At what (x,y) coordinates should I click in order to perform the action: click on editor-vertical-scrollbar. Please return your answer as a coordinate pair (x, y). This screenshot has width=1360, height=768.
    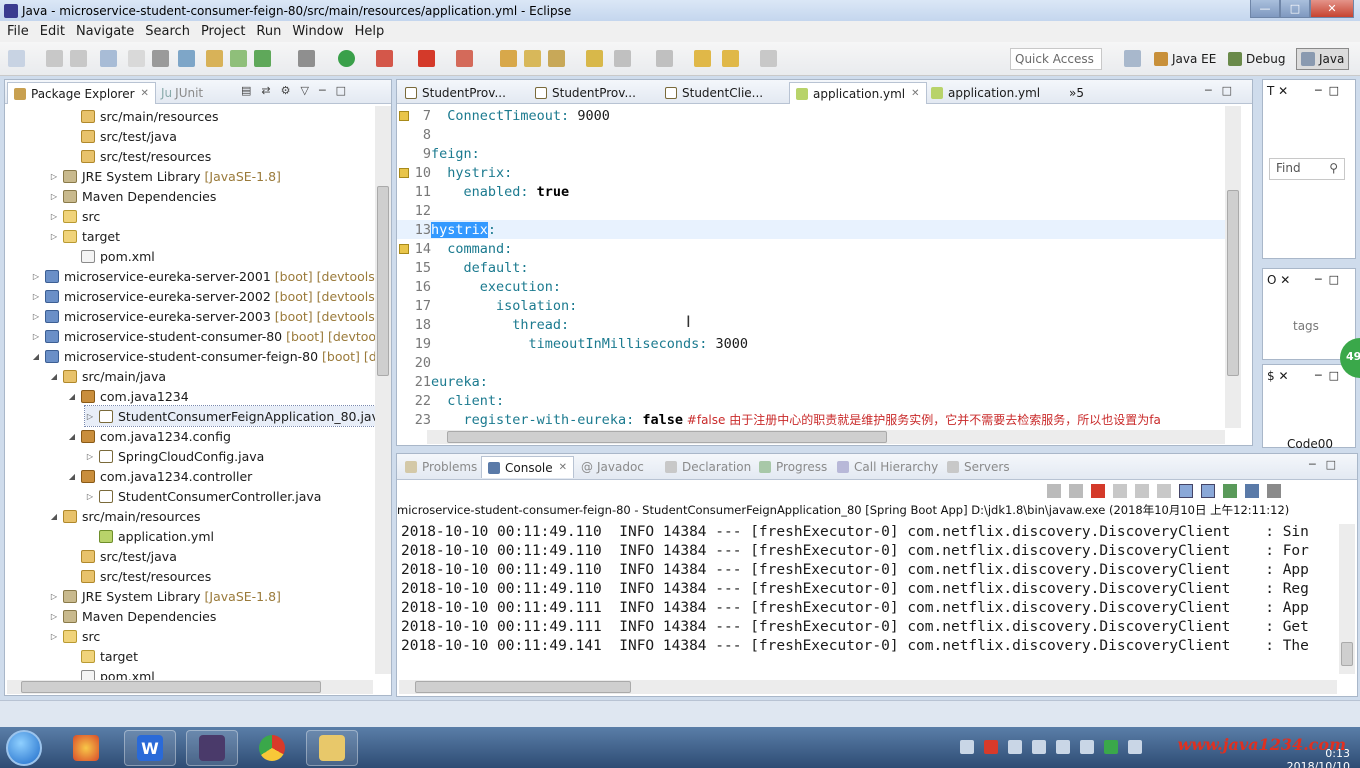
    Looking at the image, I should click on (1233, 267).